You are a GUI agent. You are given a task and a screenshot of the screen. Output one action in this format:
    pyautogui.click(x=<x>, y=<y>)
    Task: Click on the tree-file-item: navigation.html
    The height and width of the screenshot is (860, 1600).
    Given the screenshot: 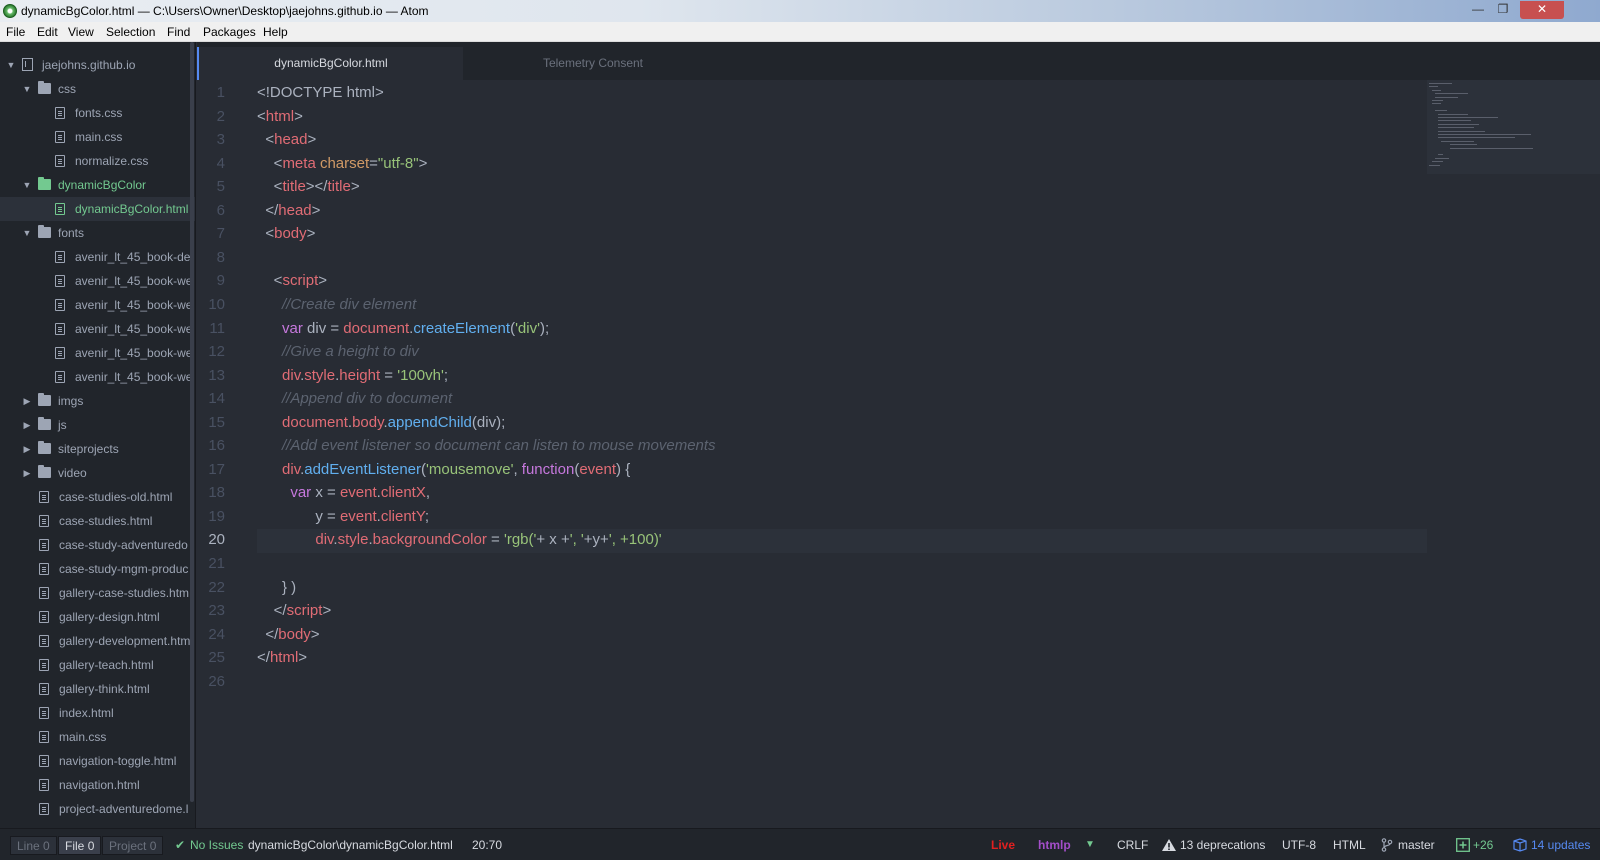 What is the action you would take?
    pyautogui.click(x=95, y=785)
    